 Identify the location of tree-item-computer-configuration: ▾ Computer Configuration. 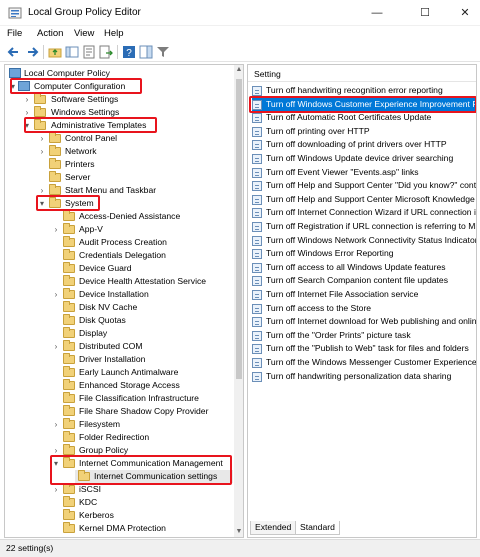
(119, 86).